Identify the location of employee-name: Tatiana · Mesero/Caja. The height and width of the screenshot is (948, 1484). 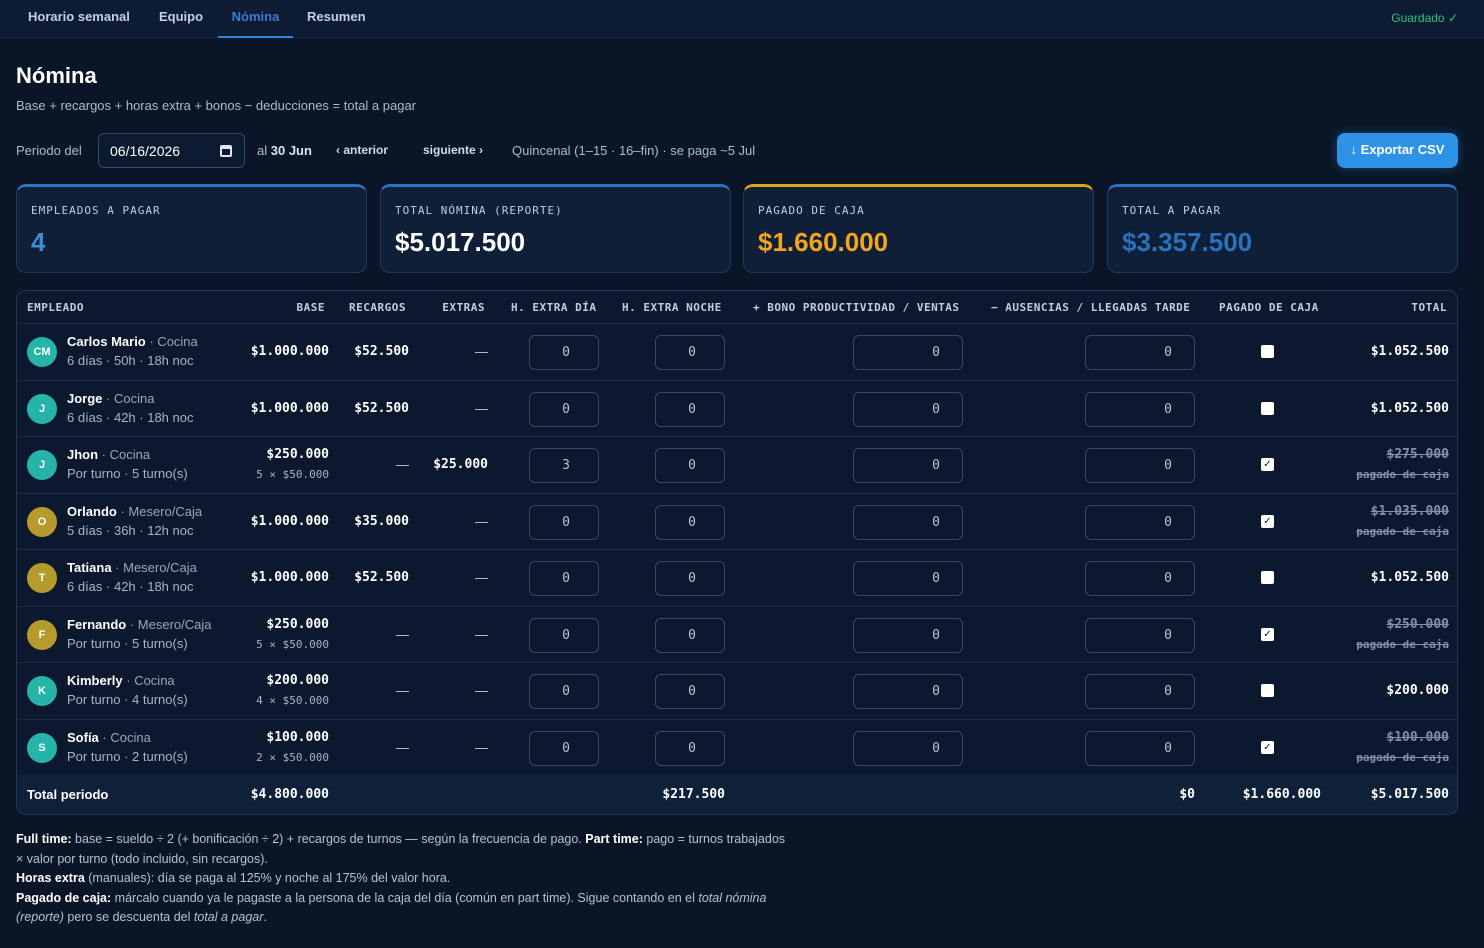
(132, 567).